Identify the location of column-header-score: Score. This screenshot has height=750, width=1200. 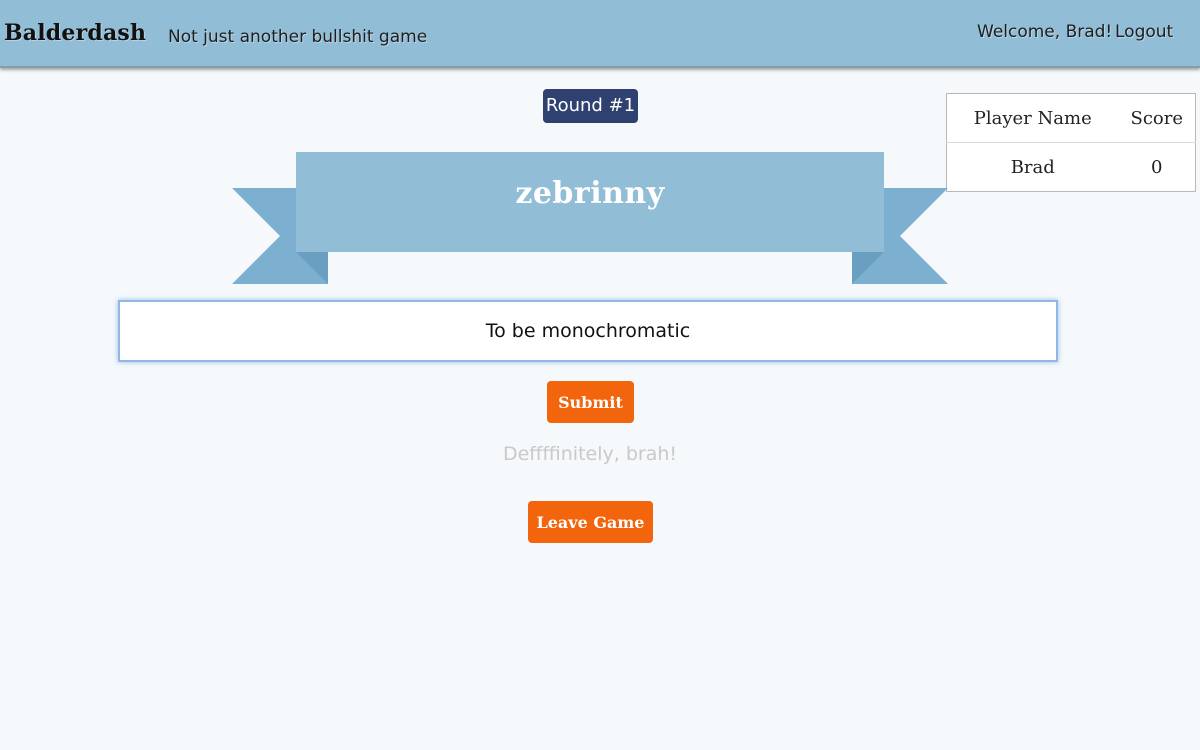
(1157, 118).